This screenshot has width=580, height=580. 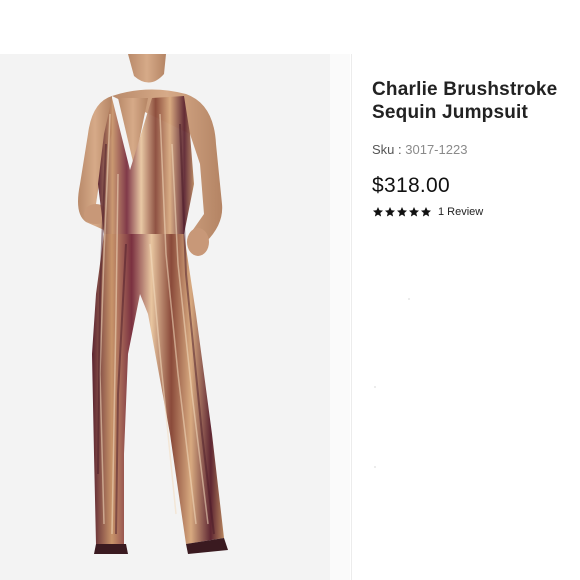 I want to click on sku-label: Sku :, so click(x=387, y=149).